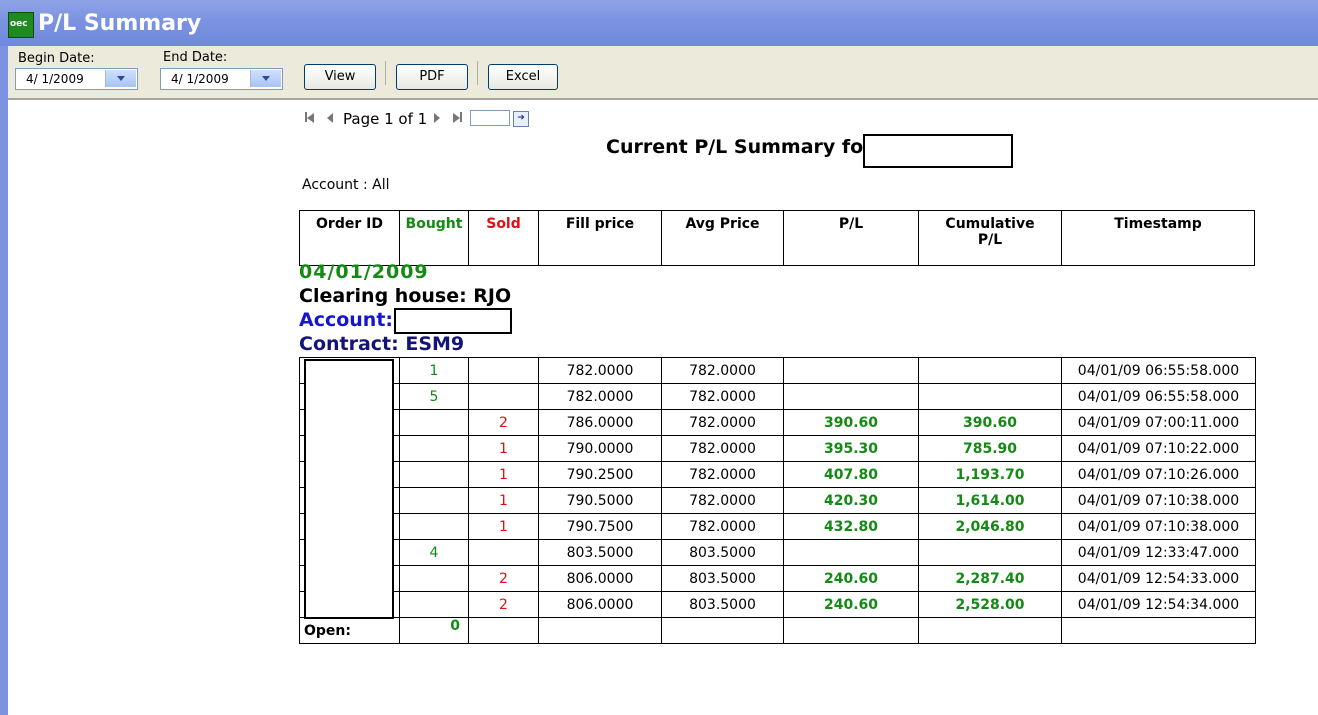 The width and height of the screenshot is (1318, 715). I want to click on pl-cell: 390.60, so click(851, 422).